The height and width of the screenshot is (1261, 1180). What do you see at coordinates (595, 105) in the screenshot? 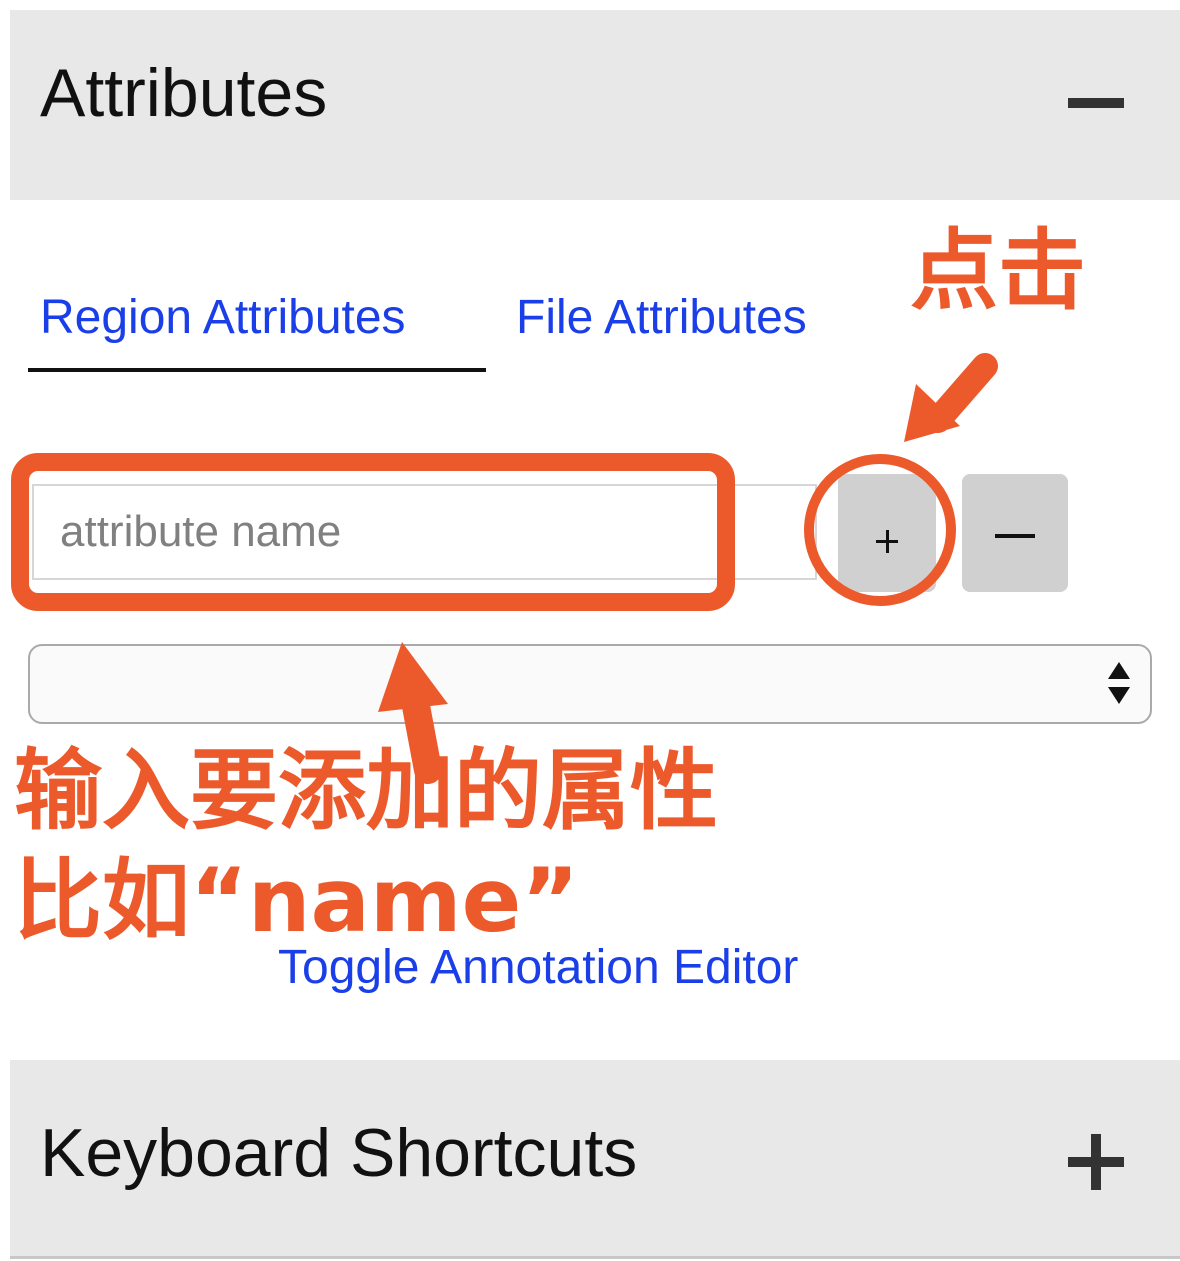
I see `attributes-section-header: Attributes` at bounding box center [595, 105].